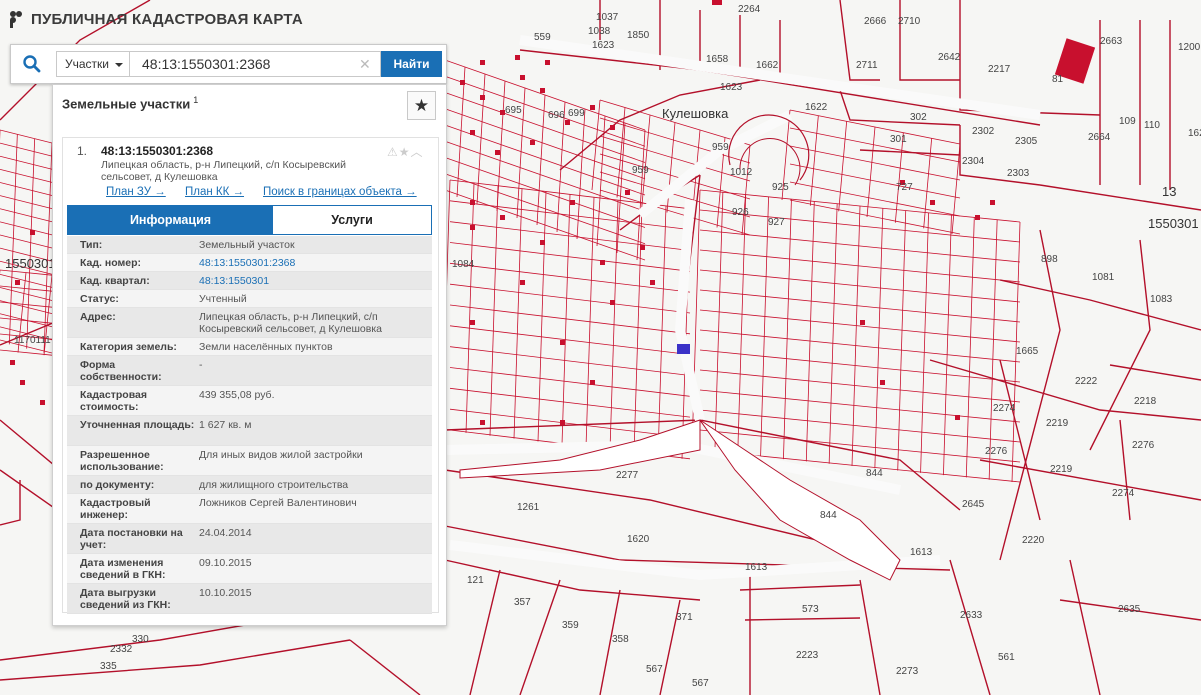  What do you see at coordinates (1143, 445) in the screenshot?
I see `map-label: 2276` at bounding box center [1143, 445].